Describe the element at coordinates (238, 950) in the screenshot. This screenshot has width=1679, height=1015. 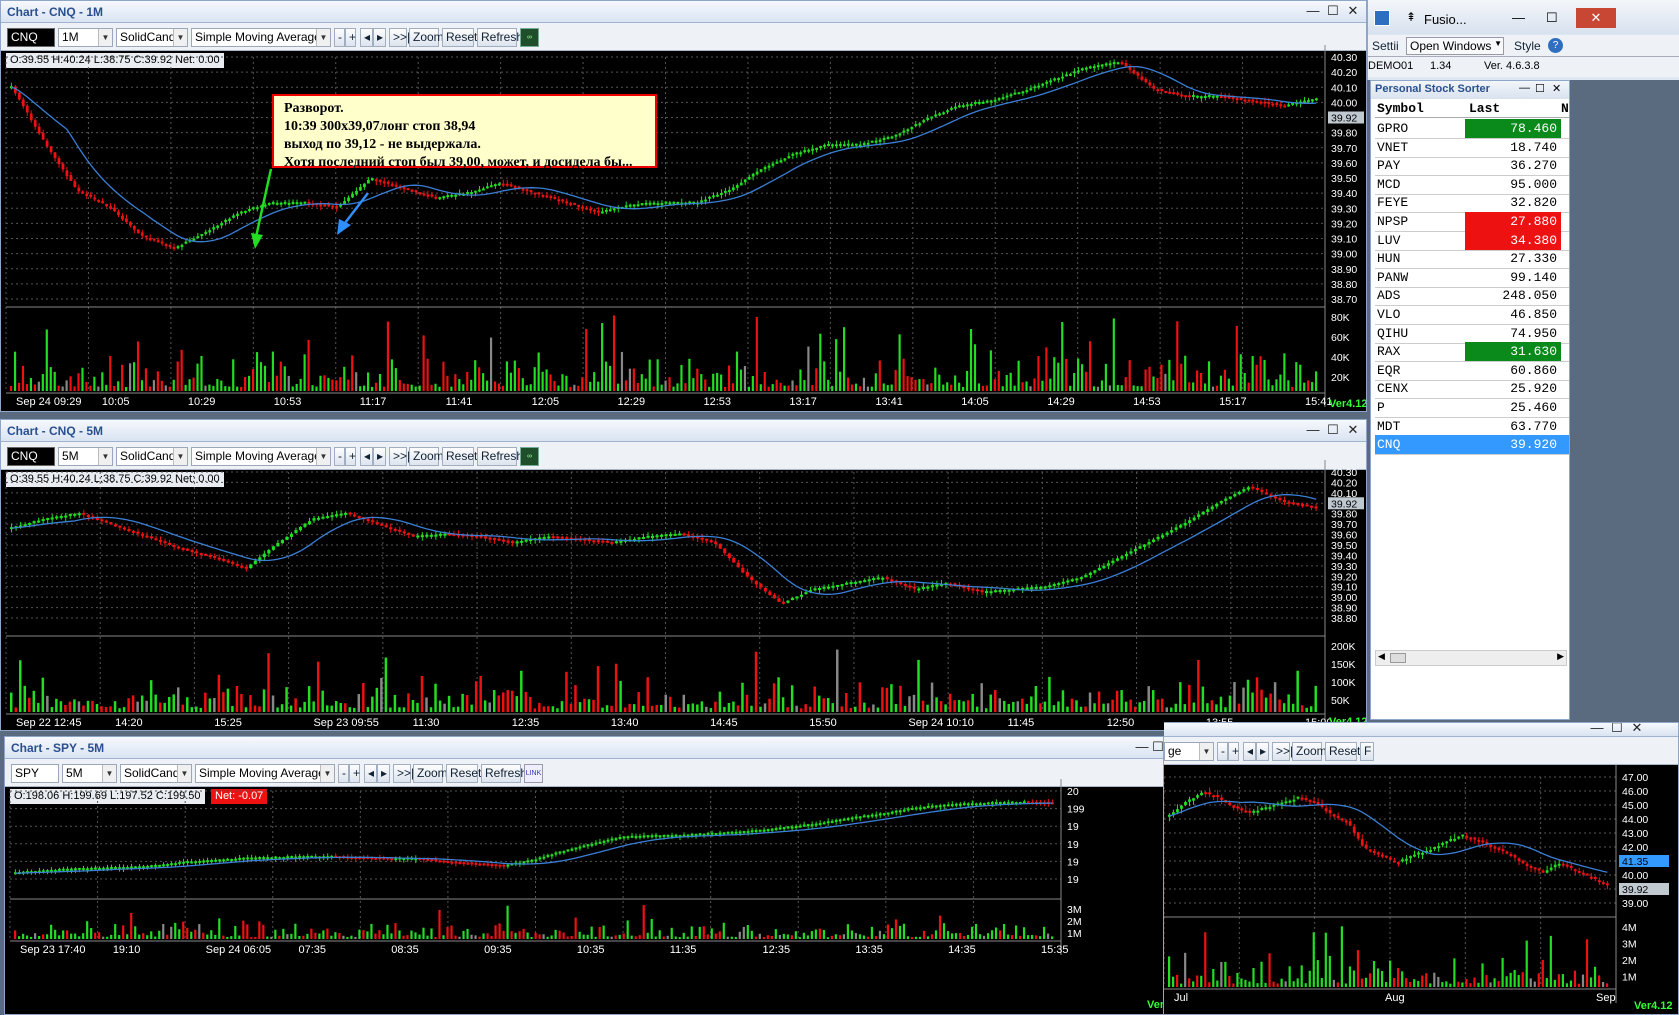
I see `time-tick-label: Sep 24 06:05` at that location.